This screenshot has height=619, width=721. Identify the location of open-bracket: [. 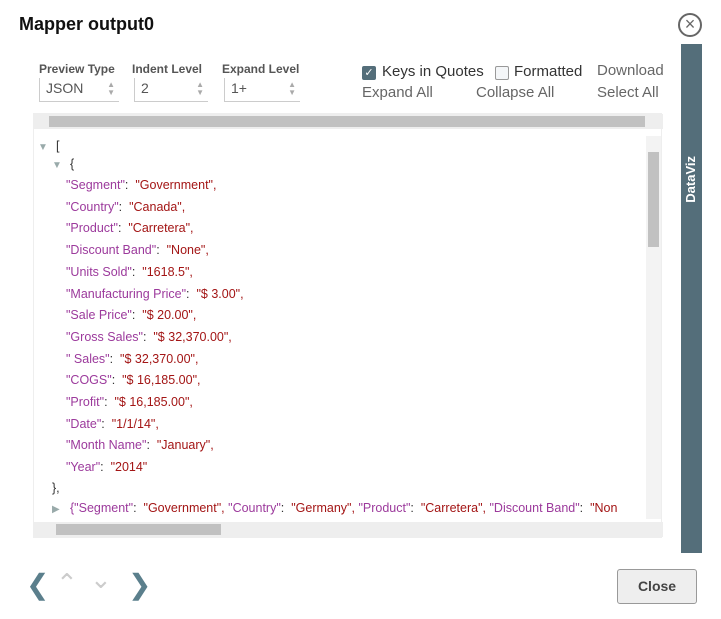
(58, 146).